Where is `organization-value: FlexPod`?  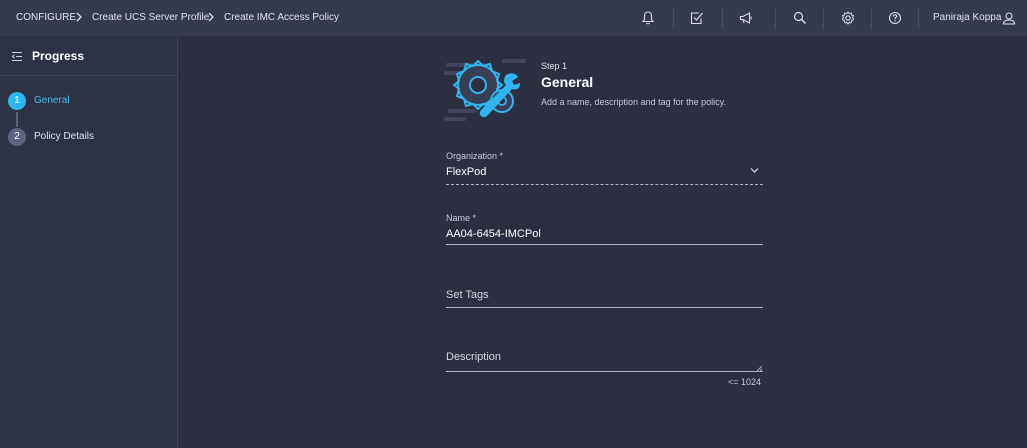
organization-value: FlexPod is located at coordinates (466, 172).